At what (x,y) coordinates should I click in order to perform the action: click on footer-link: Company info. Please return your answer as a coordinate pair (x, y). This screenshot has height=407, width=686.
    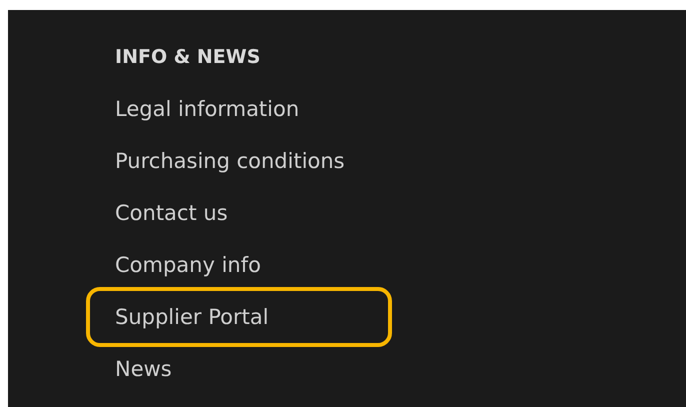
    Looking at the image, I should click on (239, 265).